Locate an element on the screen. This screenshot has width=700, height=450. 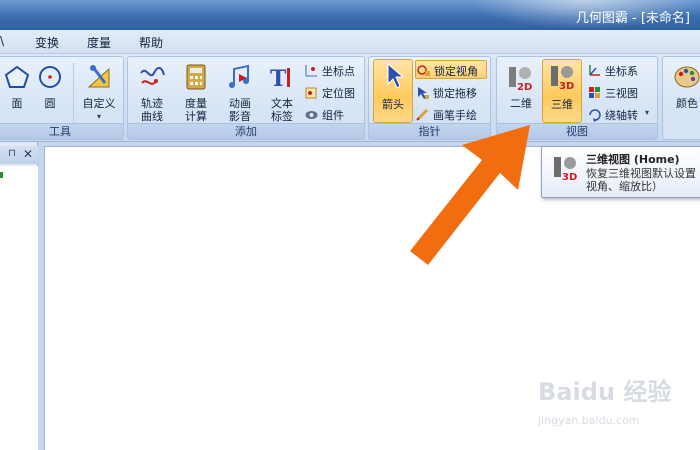
left-panel: ⊓ ✕ is located at coordinates (19, 296).